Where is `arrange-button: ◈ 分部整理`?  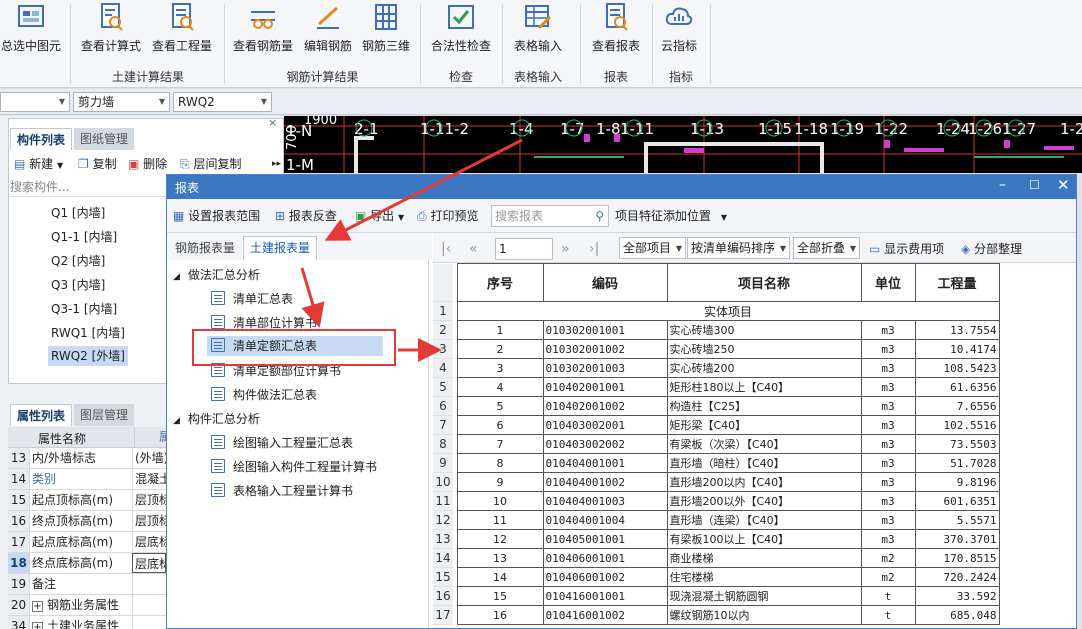
arrange-button: ◈ 分部整理 is located at coordinates (991, 249).